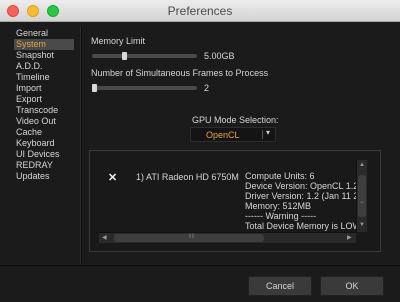 This screenshot has width=400, height=302. What do you see at coordinates (44, 99) in the screenshot?
I see `sidebar-item-export: Export` at bounding box center [44, 99].